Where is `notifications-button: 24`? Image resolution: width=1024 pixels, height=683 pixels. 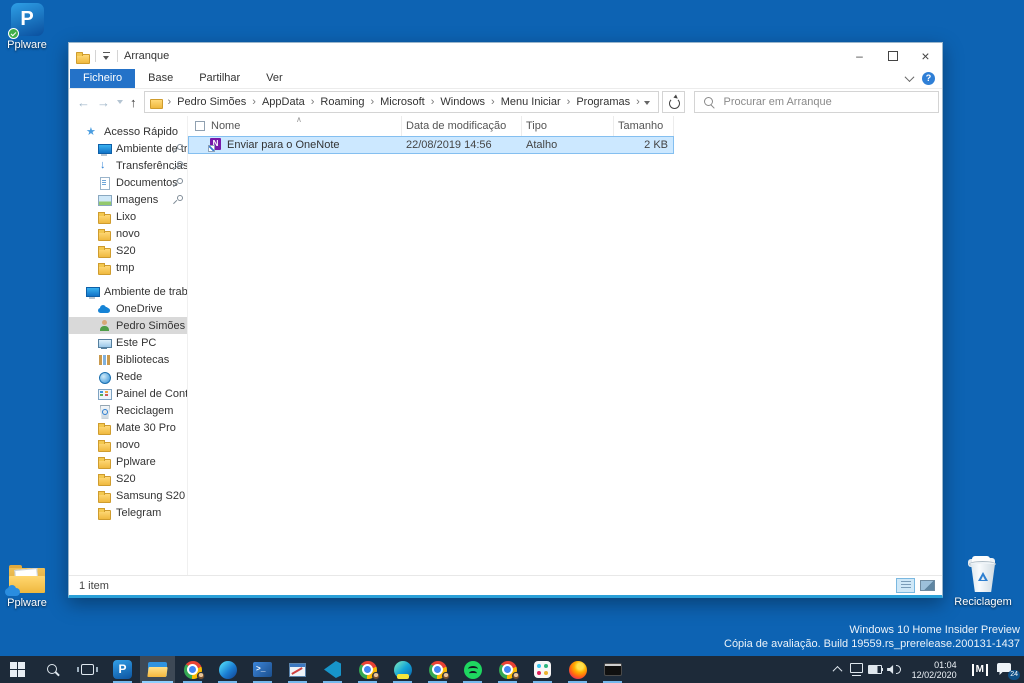 notifications-button: 24 is located at coordinates (1007, 669).